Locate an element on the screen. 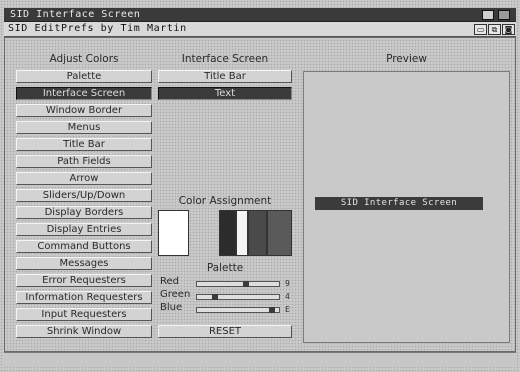 The image size is (520, 372). palette-label: Palette is located at coordinates (225, 268).